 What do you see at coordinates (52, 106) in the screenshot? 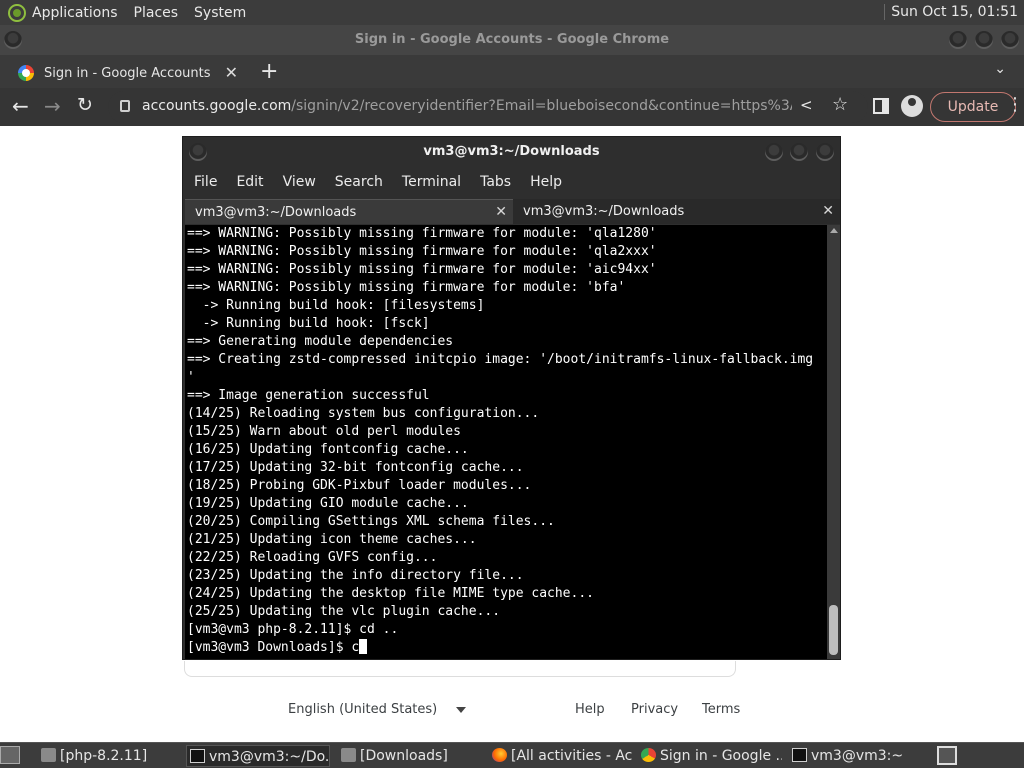
I see `forward-arrow-icon: →` at bounding box center [52, 106].